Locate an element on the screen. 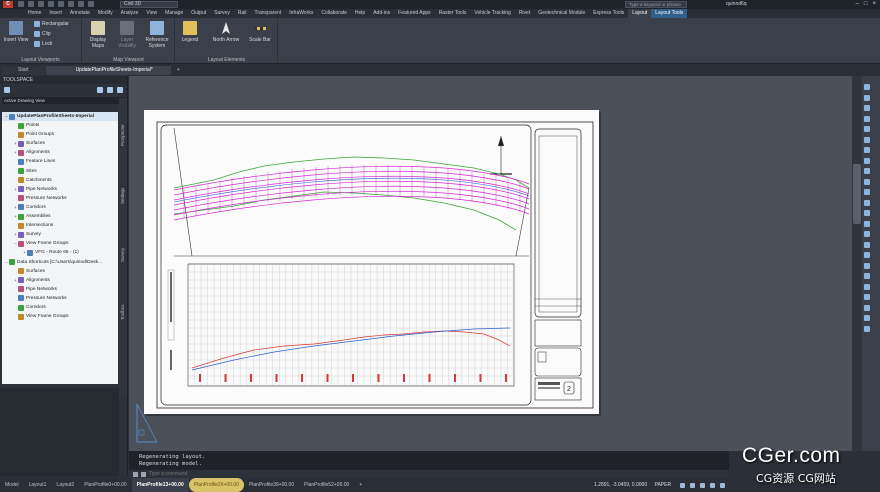  reference-system-button: Reference System is located at coordinates (157, 35).